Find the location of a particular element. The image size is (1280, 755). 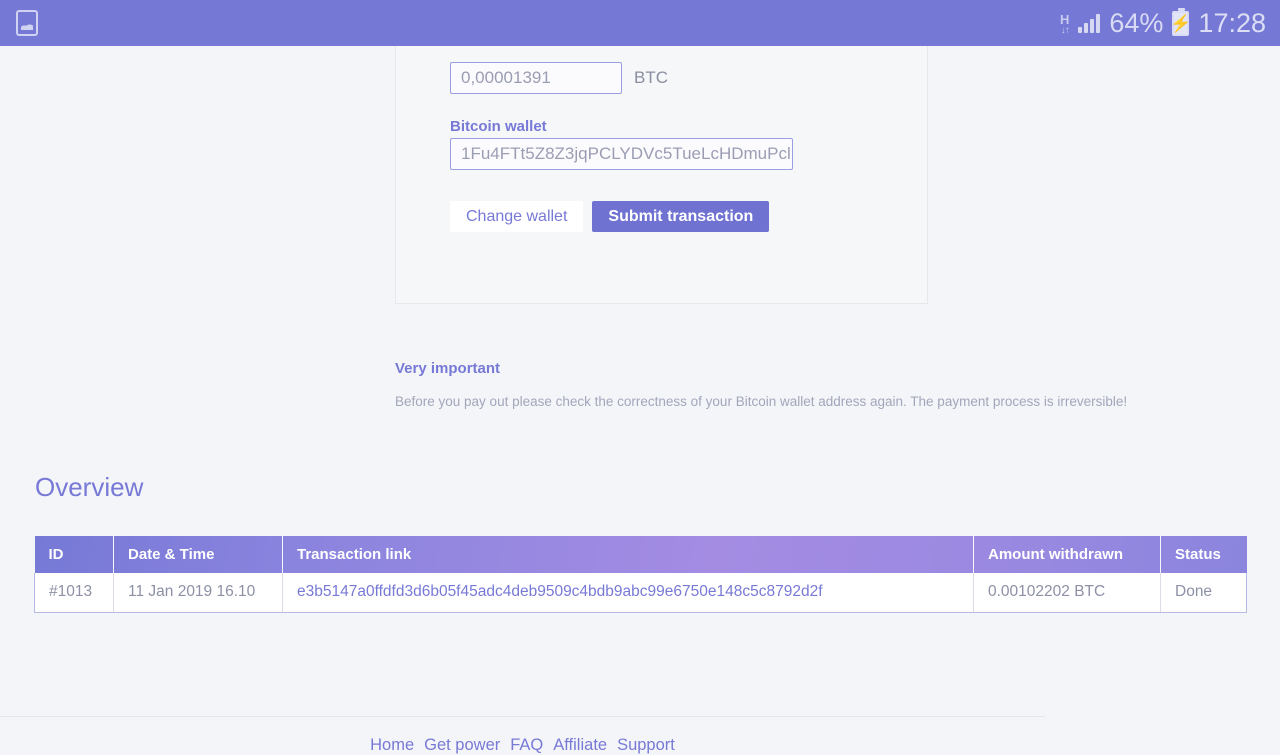

network-arrows-label: ↓↑ is located at coordinates (1065, 30).